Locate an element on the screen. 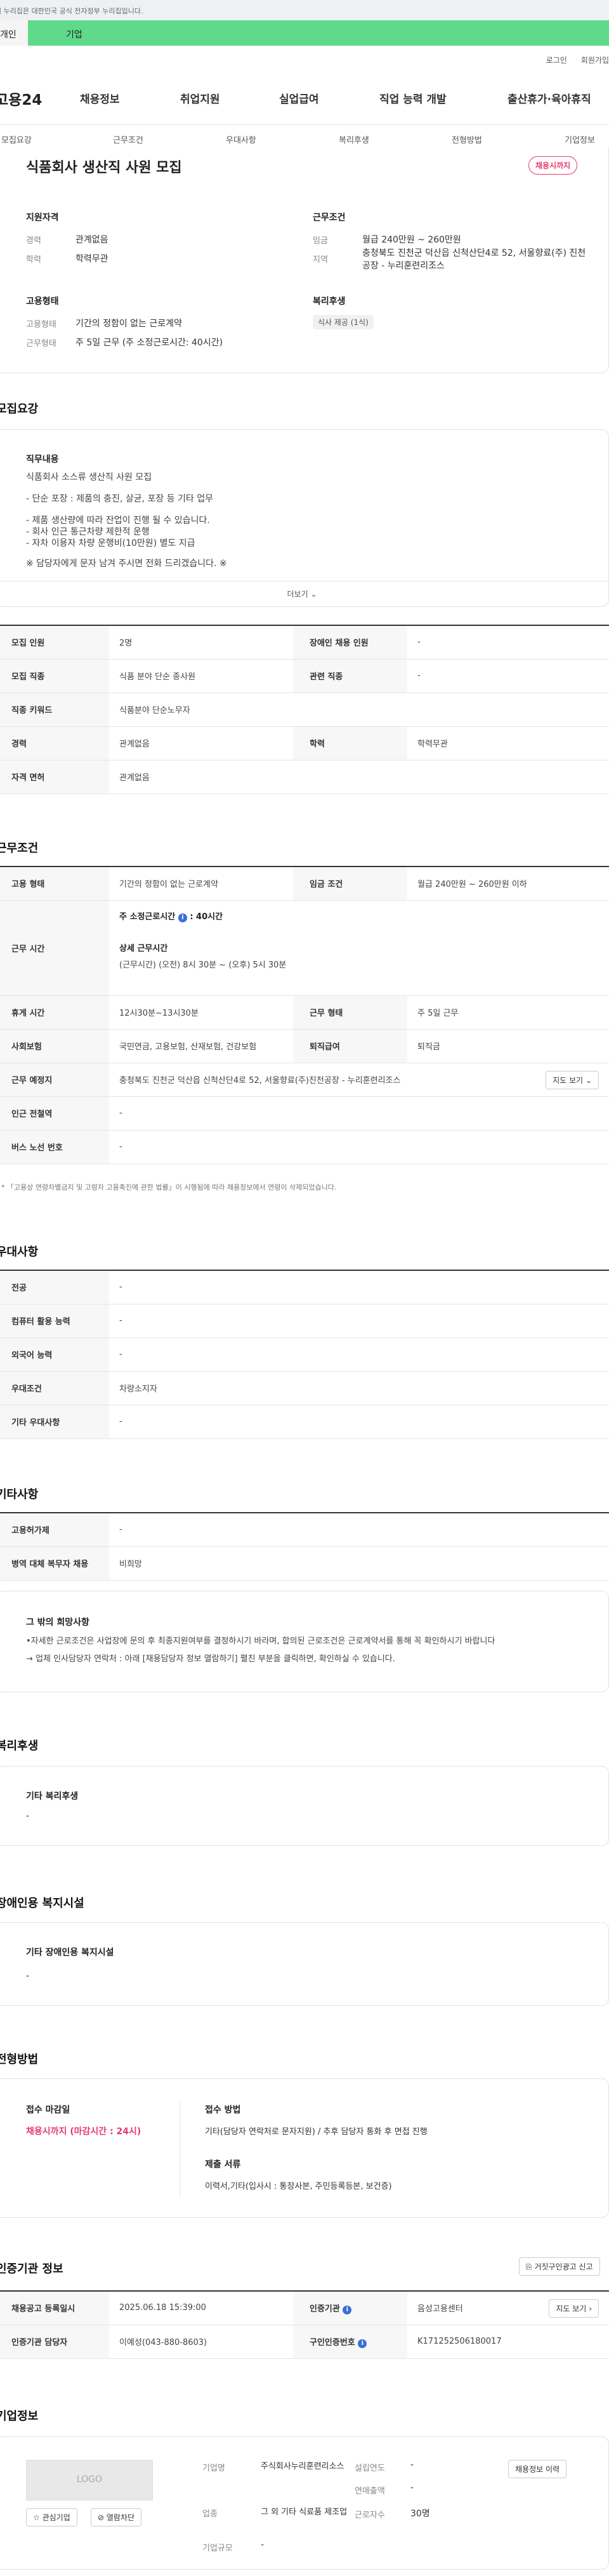 The height and width of the screenshot is (2576, 609). pref-heading: 우대사항 is located at coordinates (19, 1252).